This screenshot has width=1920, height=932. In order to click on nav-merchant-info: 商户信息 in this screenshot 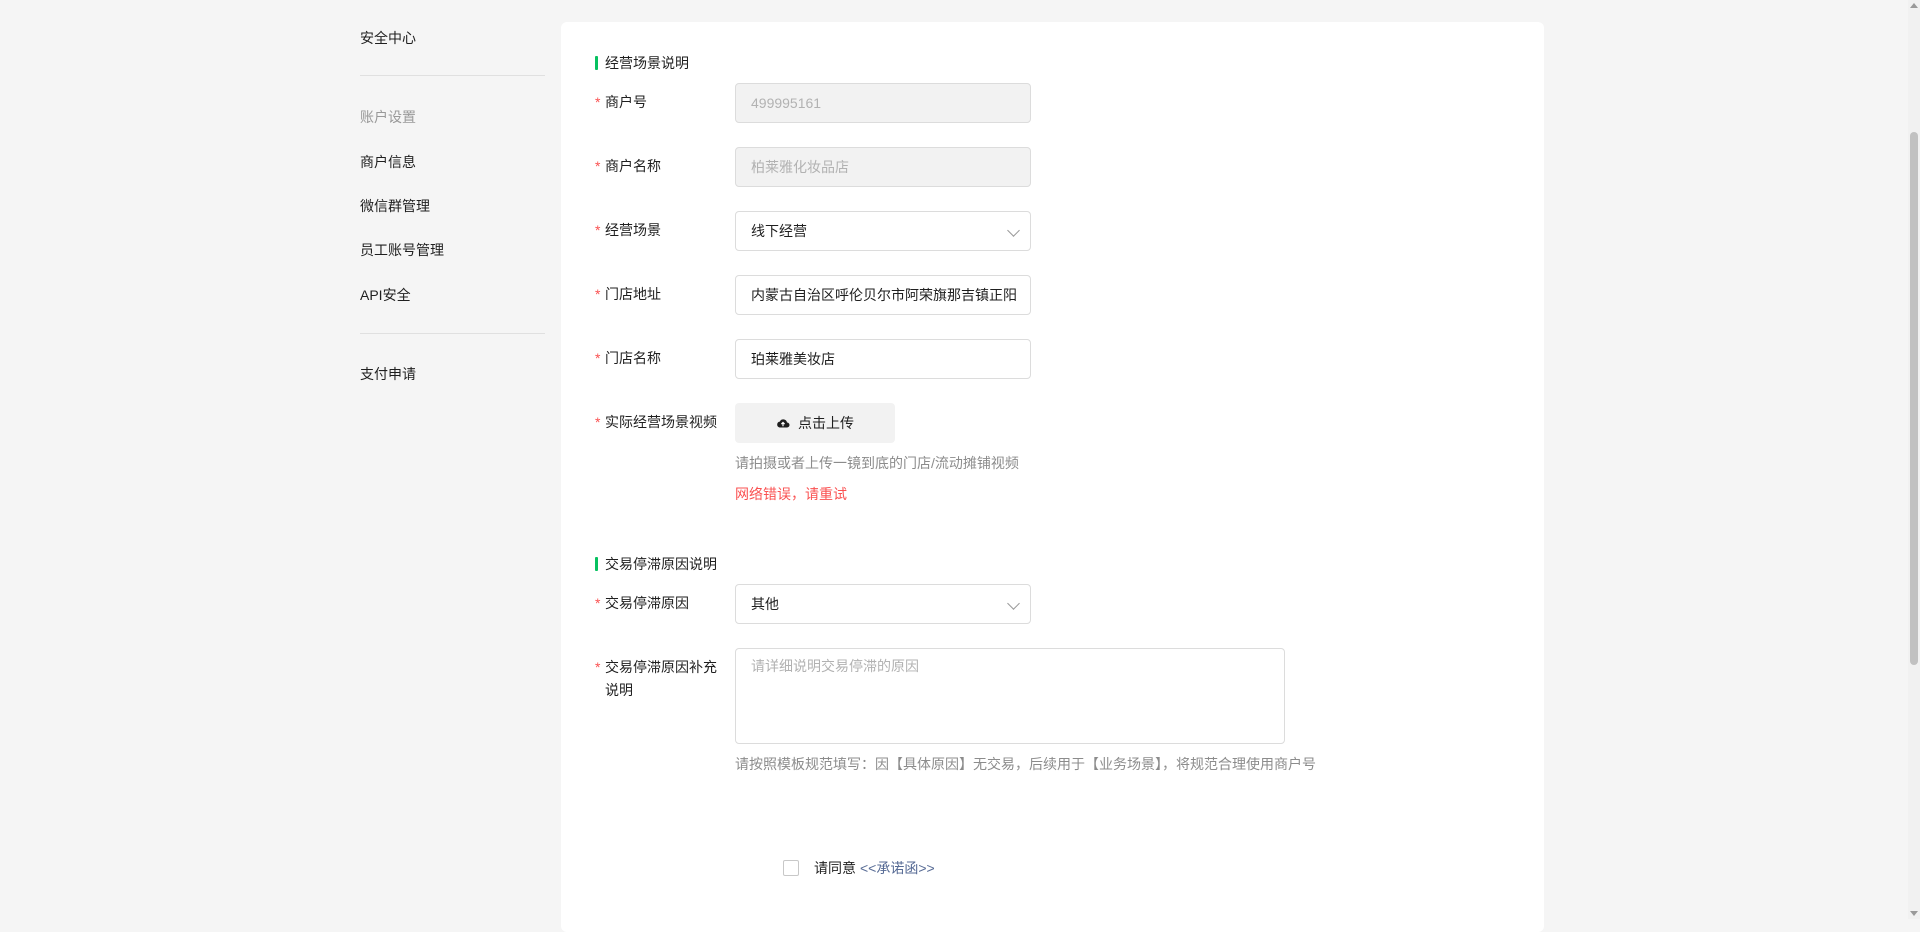, I will do `click(388, 162)`.